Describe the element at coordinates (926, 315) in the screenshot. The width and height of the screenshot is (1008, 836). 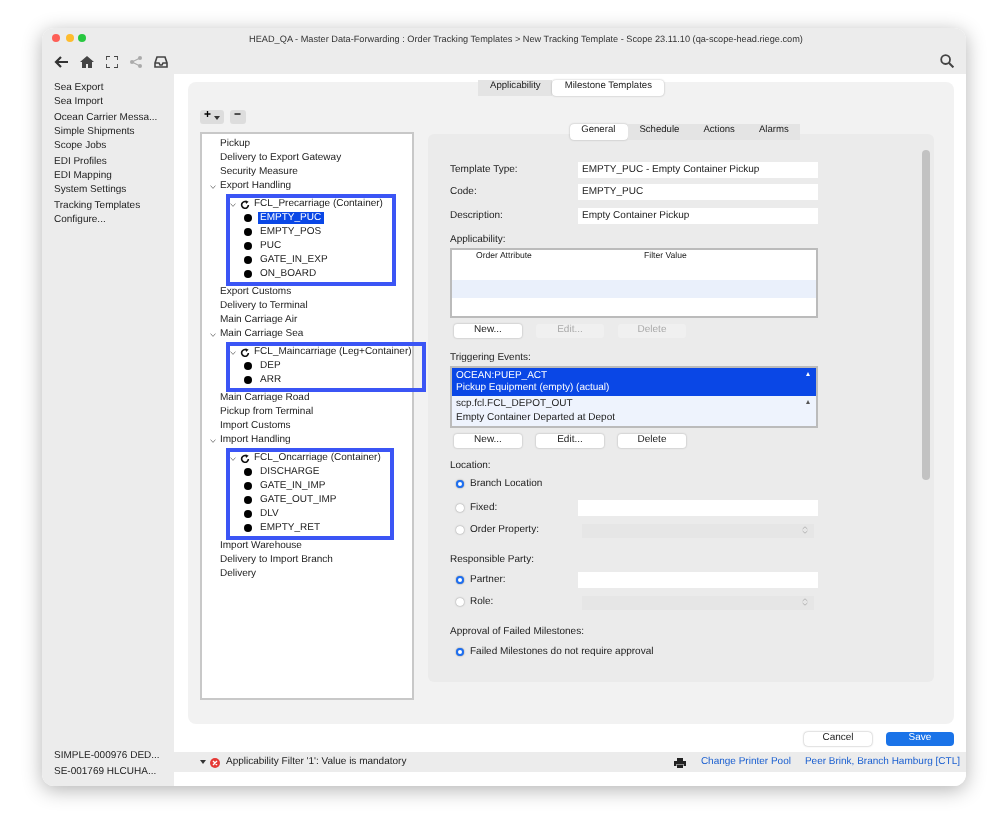
I see `scrollbar-thumb` at that location.